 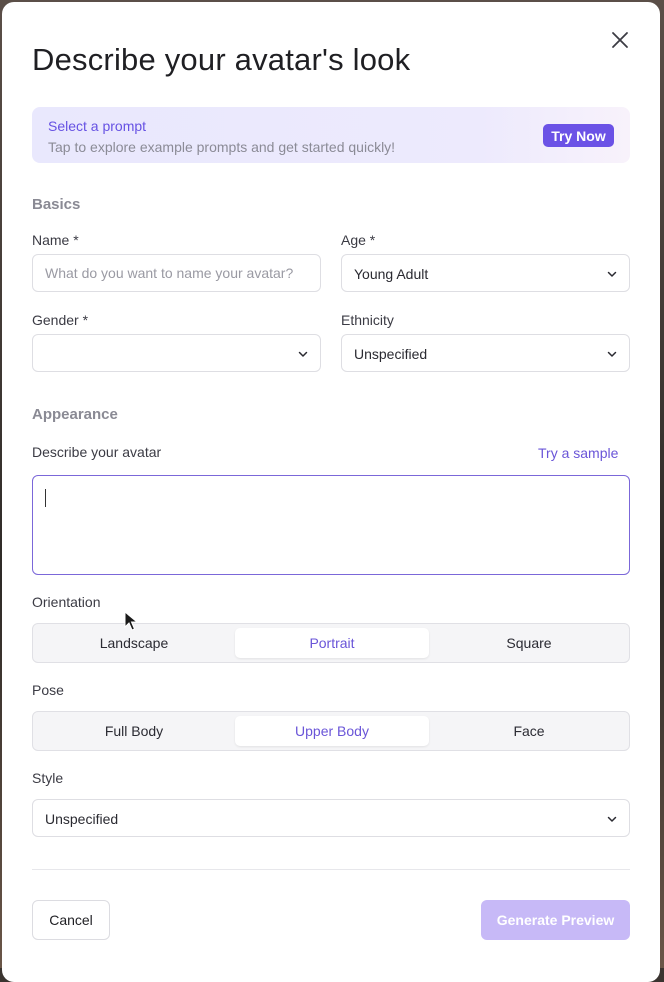 I want to click on age-label: Age *, so click(x=358, y=240).